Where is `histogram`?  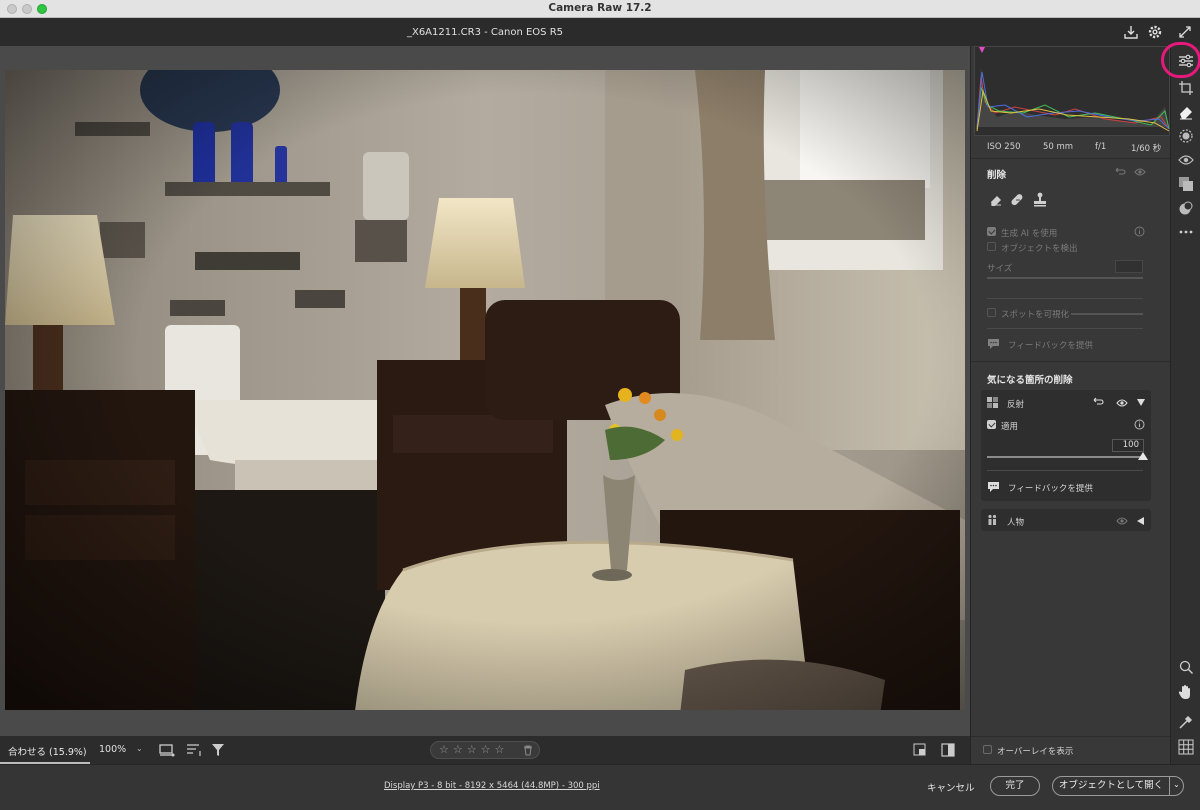 histogram is located at coordinates (1072, 91).